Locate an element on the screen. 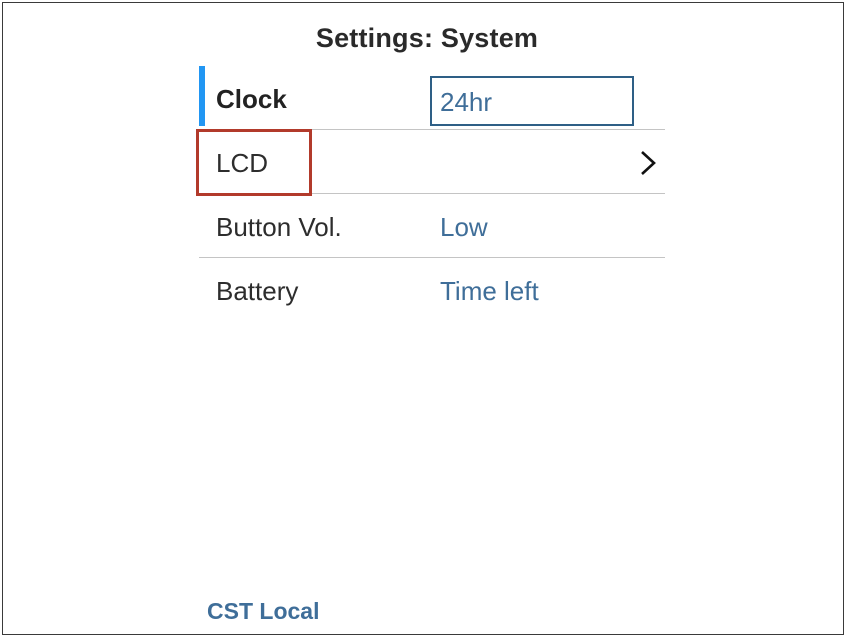 This screenshot has width=848, height=639. menu-item-lcd: LCD is located at coordinates (430, 162).